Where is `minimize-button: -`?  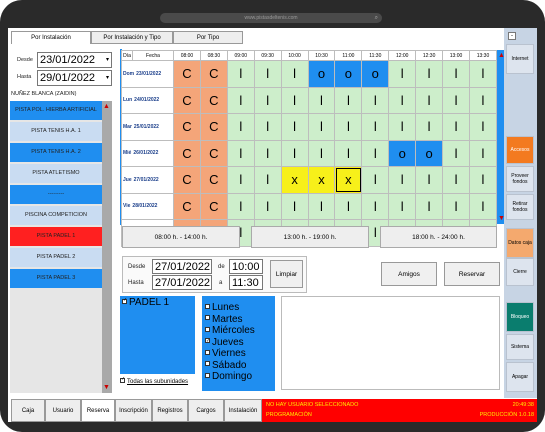 minimize-button: - is located at coordinates (512, 36).